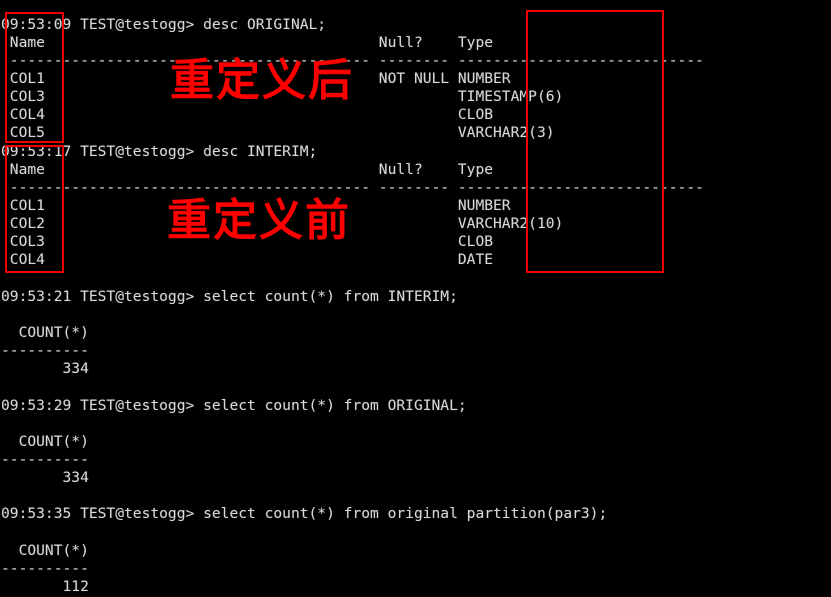  Describe the element at coordinates (45, 586) in the screenshot. I see `terminal-line: 112` at that location.